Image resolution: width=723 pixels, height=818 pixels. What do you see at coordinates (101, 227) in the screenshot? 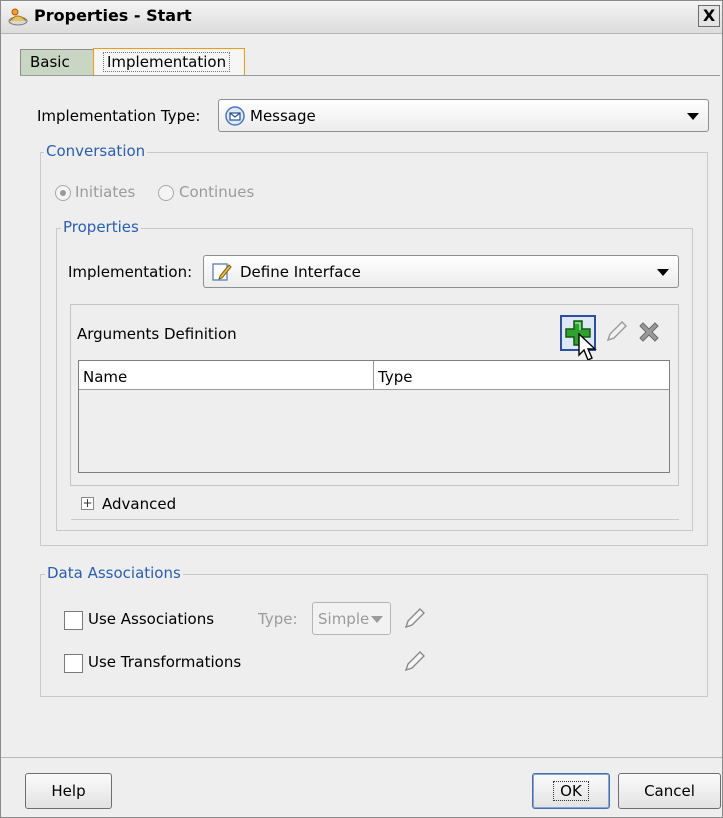
I see `properties-legend: Properties` at bounding box center [101, 227].